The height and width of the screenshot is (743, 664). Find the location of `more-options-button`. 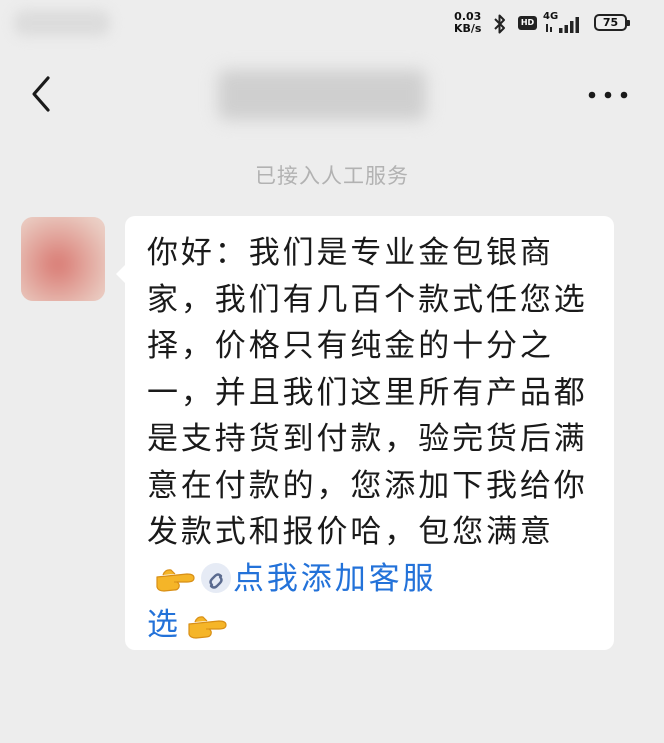

more-options-button is located at coordinates (608, 95).